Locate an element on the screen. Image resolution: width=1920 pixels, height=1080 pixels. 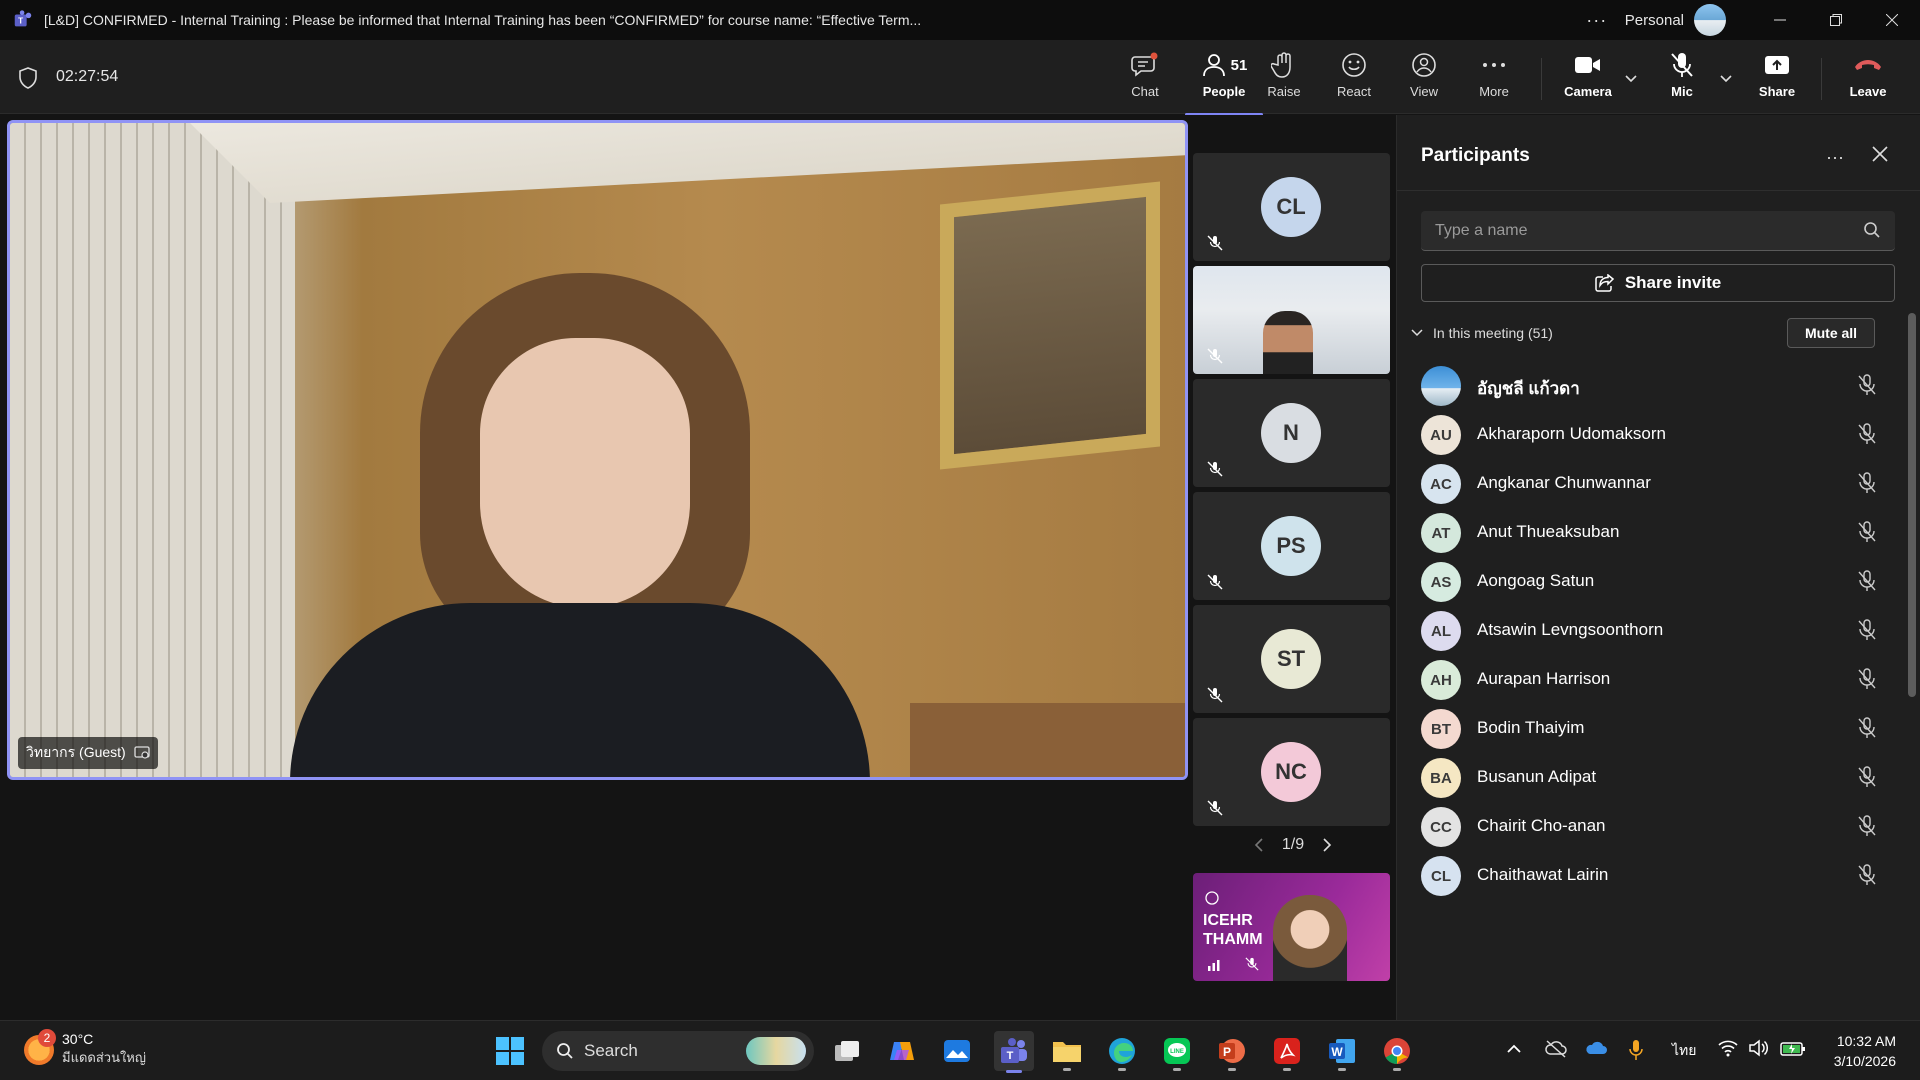
teams-taskbar-button: T is located at coordinates (1014, 1052).